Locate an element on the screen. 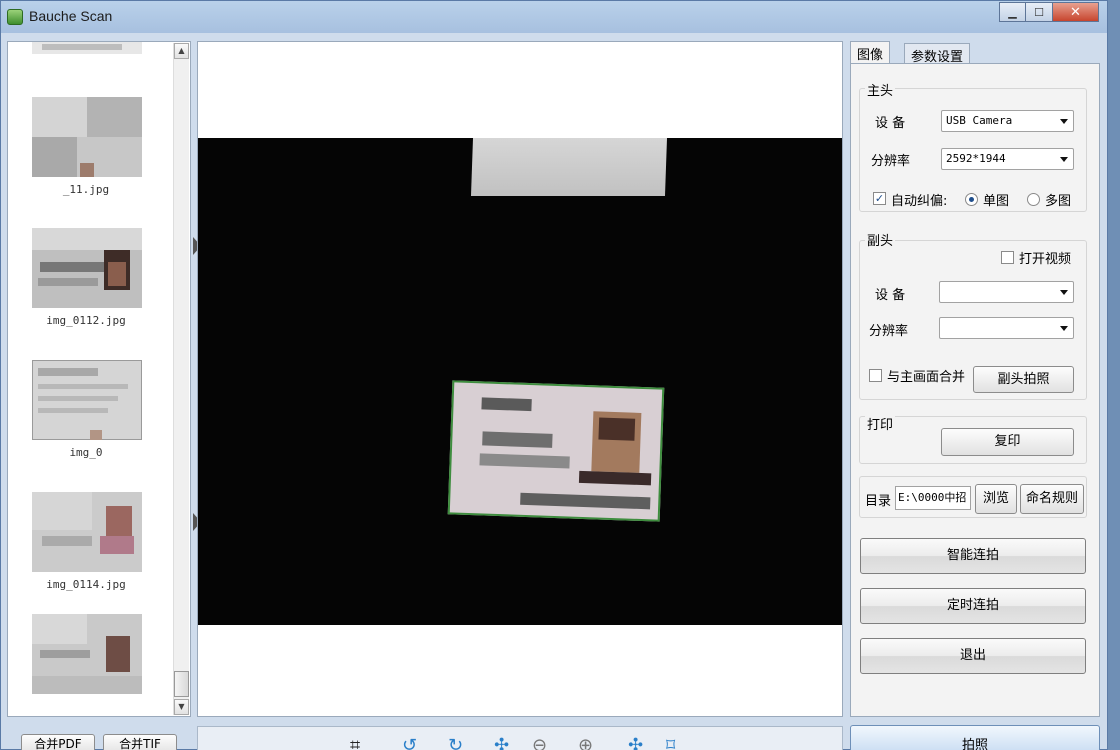  single-image-label: 单图 is located at coordinates (996, 201).